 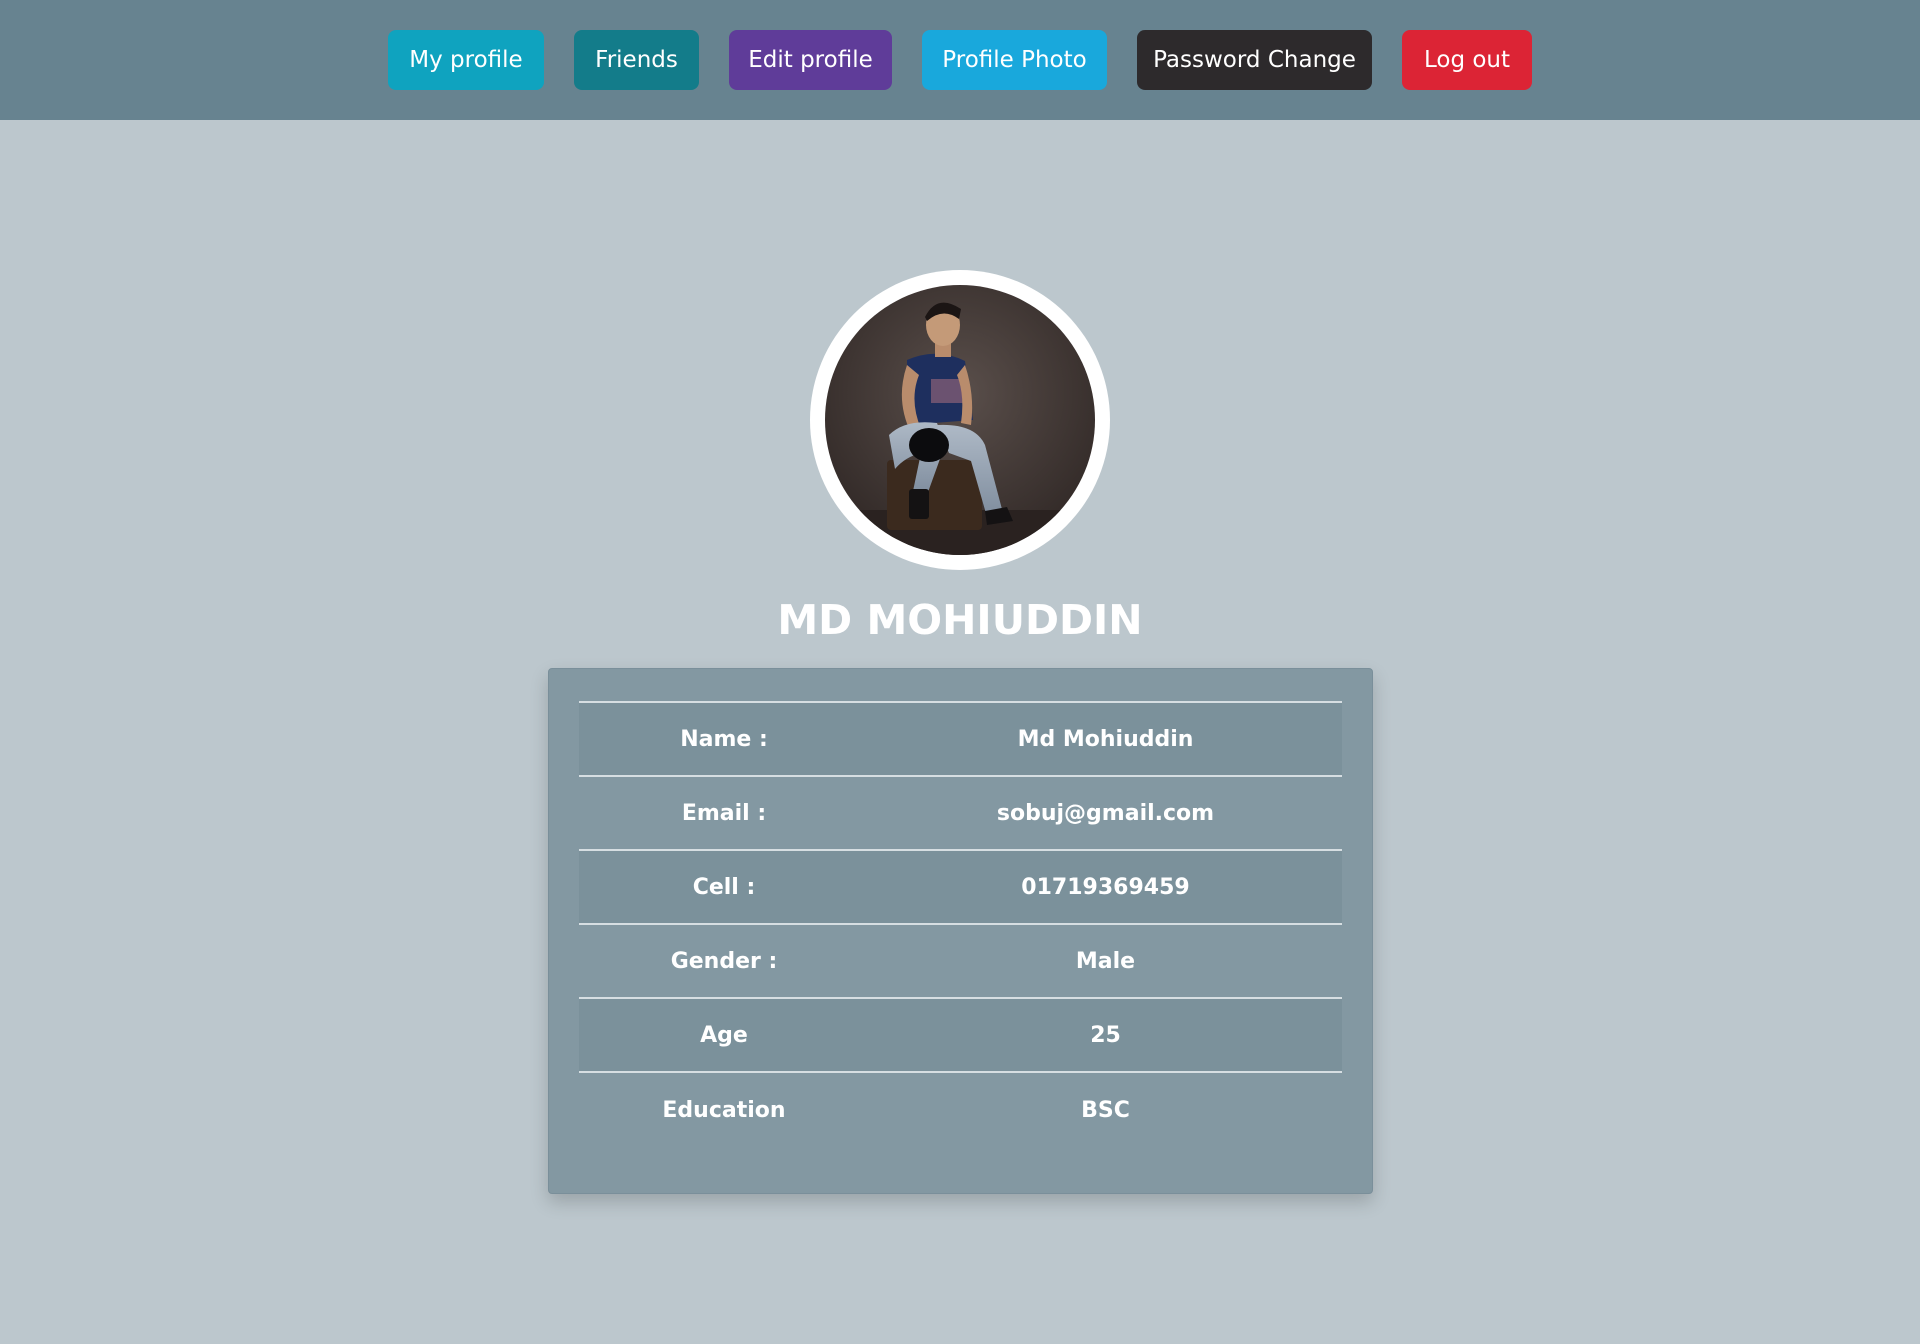 I want to click on field-value: Md Mohiuddin, so click(x=1105, y=738).